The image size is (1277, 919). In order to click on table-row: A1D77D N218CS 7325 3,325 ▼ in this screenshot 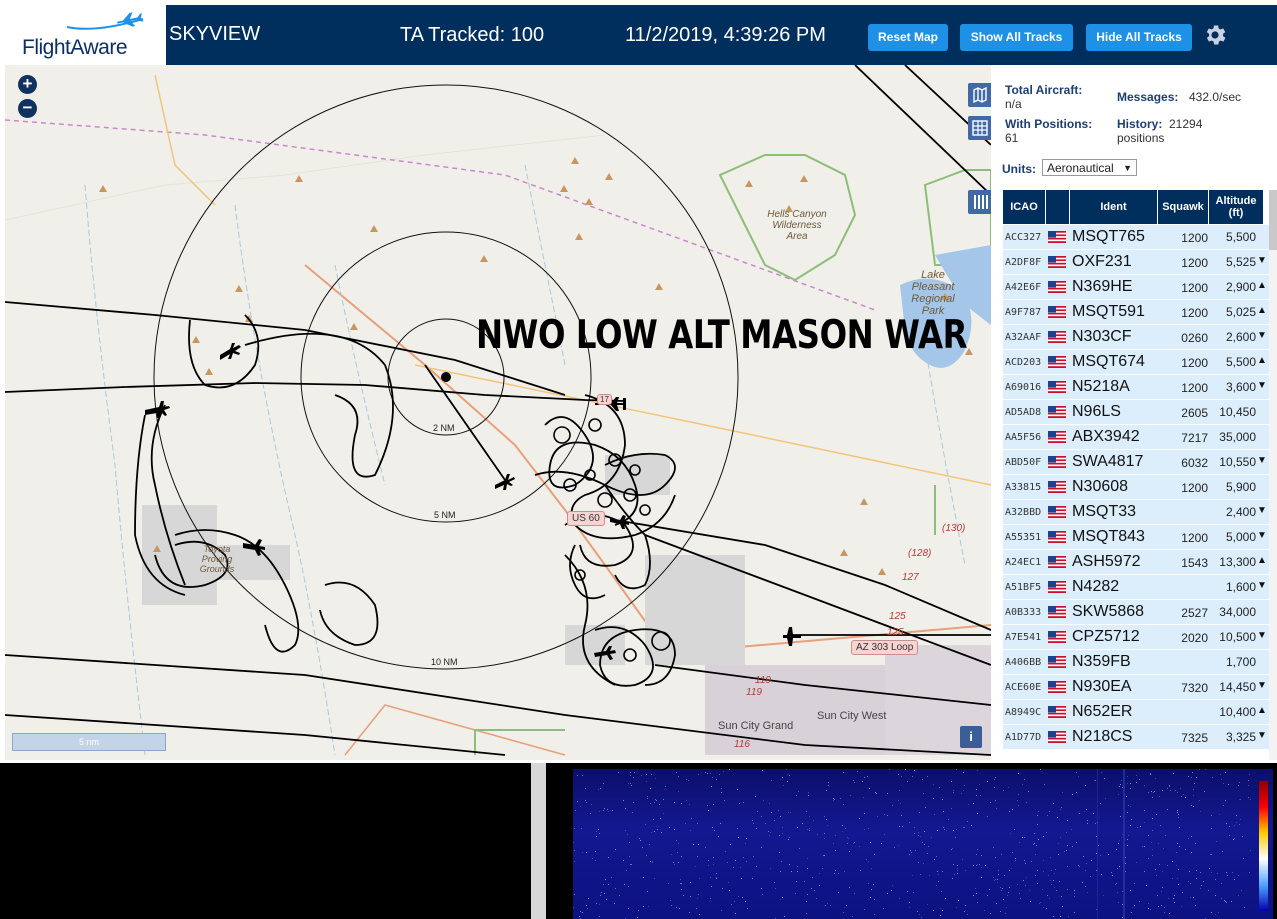, I will do `click(1136, 737)`.